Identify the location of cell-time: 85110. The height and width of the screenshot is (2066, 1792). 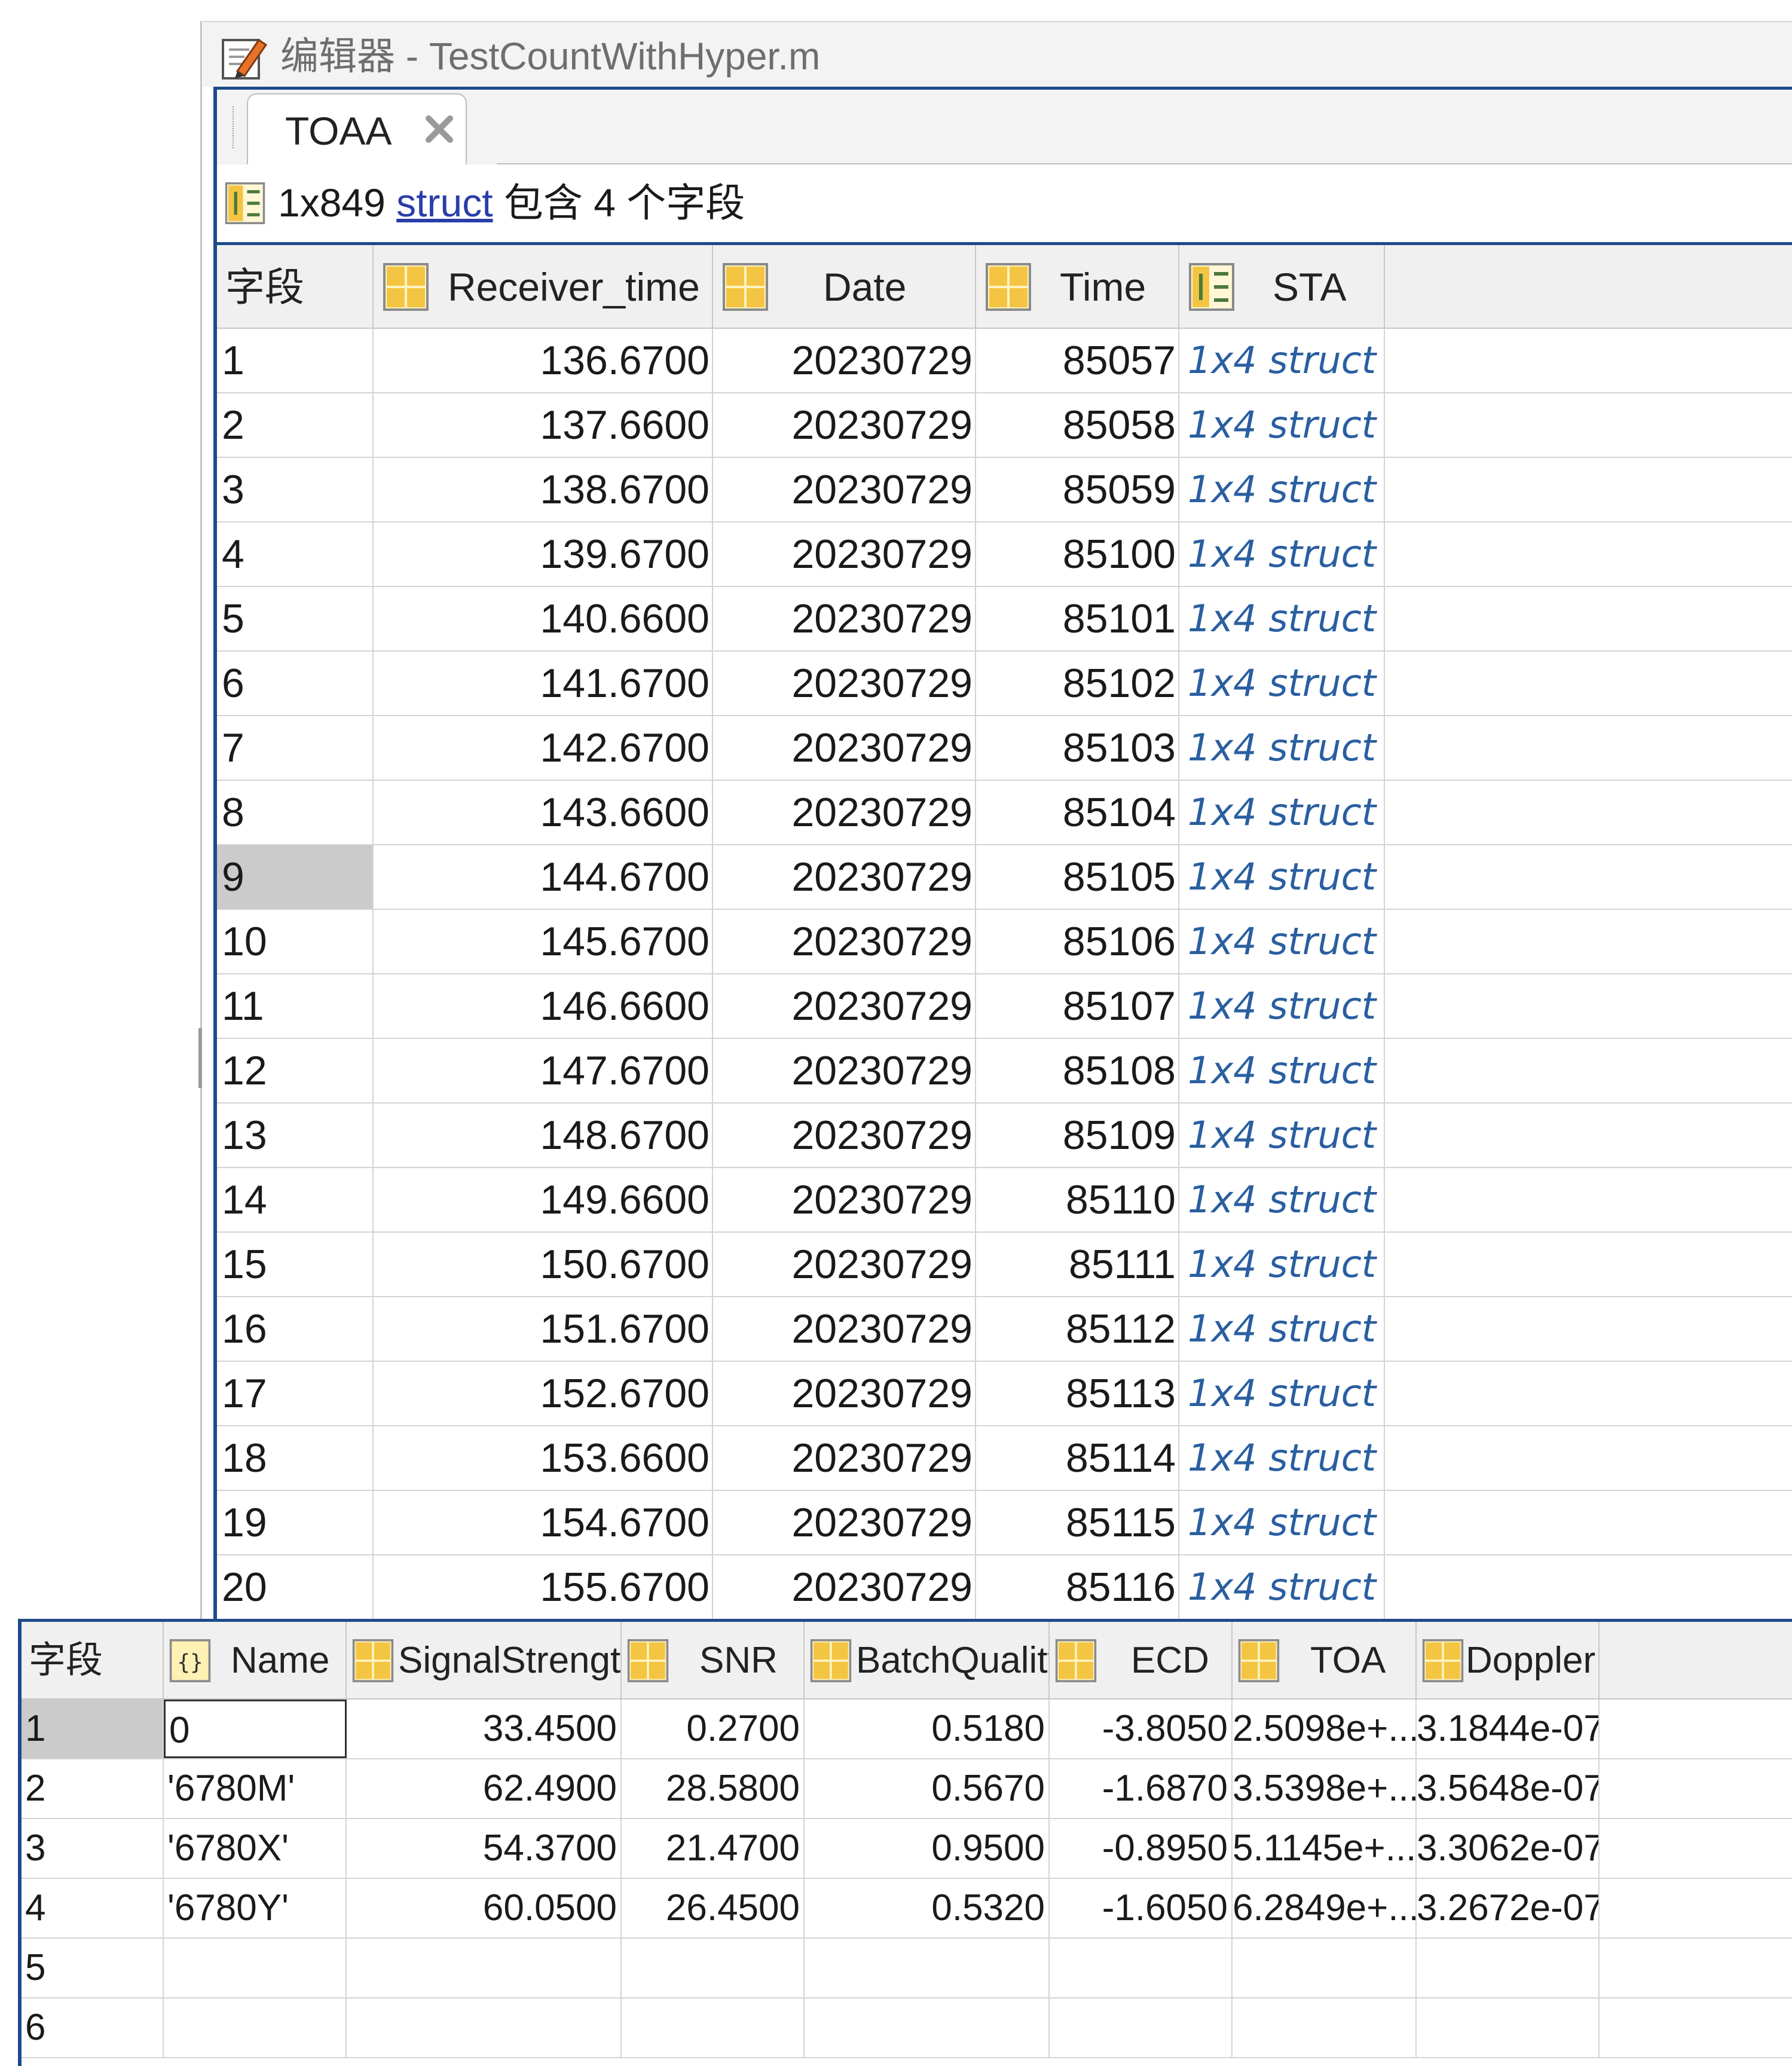
(1078, 1199).